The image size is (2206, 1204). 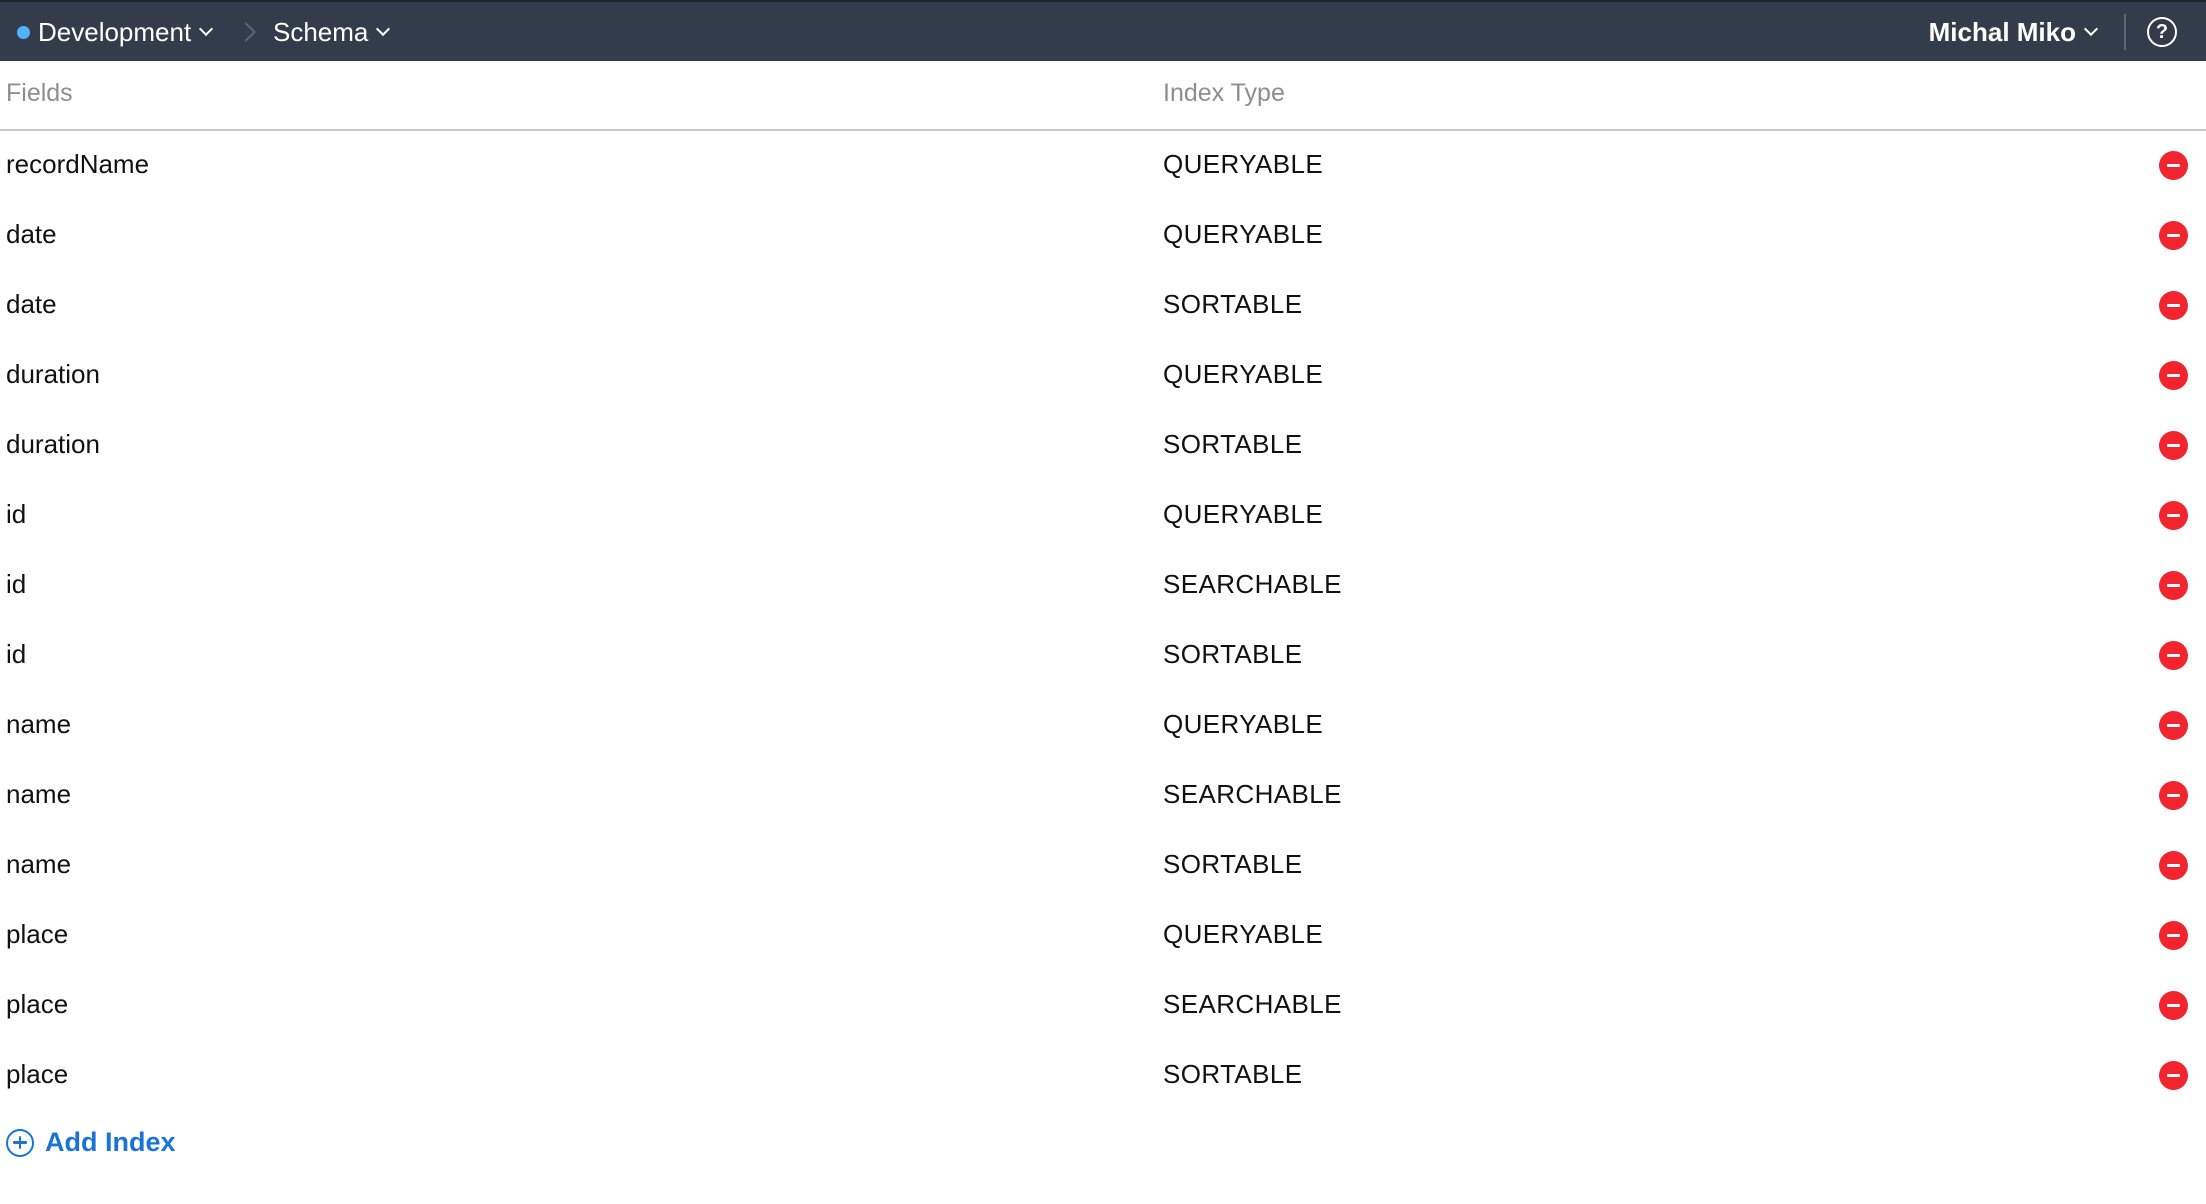 I want to click on user-name: Michal Miko, so click(x=2002, y=31).